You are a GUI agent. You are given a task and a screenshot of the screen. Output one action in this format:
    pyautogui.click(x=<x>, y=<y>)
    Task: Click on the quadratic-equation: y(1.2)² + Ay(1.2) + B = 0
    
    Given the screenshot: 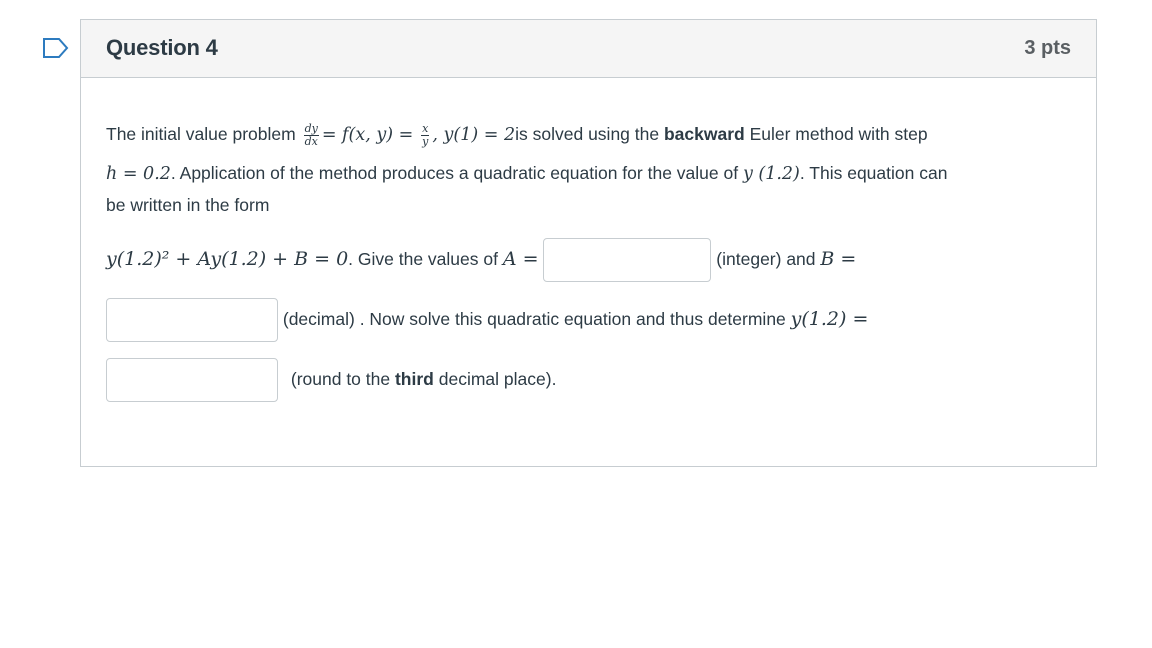 What is the action you would take?
    pyautogui.click(x=227, y=259)
    